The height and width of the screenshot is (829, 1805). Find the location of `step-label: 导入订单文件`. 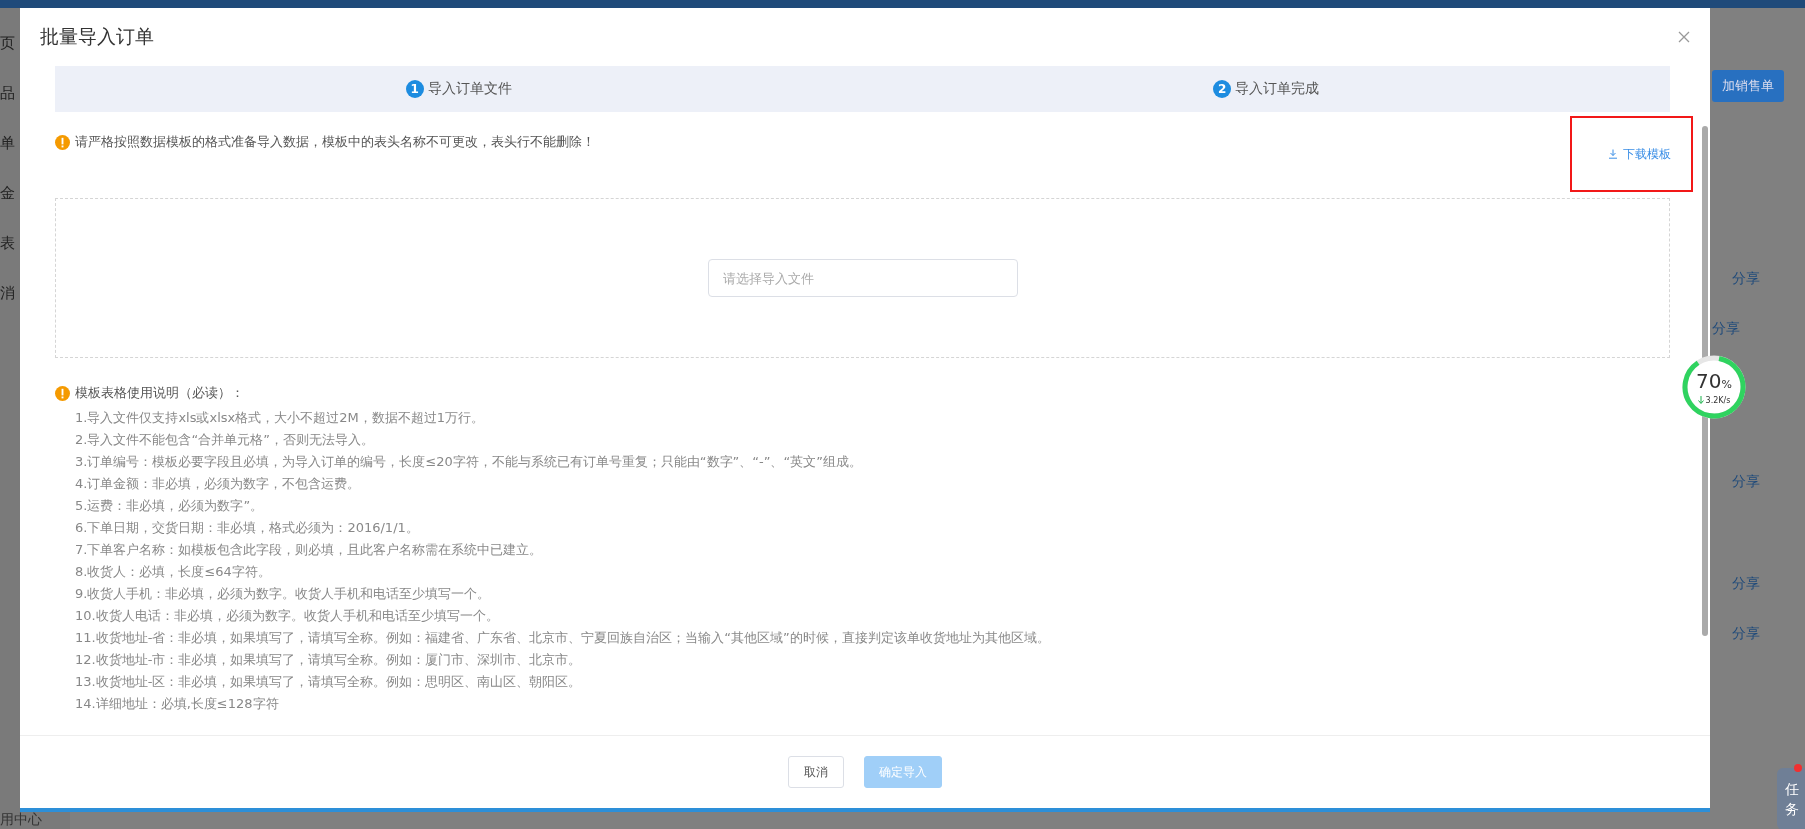

step-label: 导入订单文件 is located at coordinates (469, 89).